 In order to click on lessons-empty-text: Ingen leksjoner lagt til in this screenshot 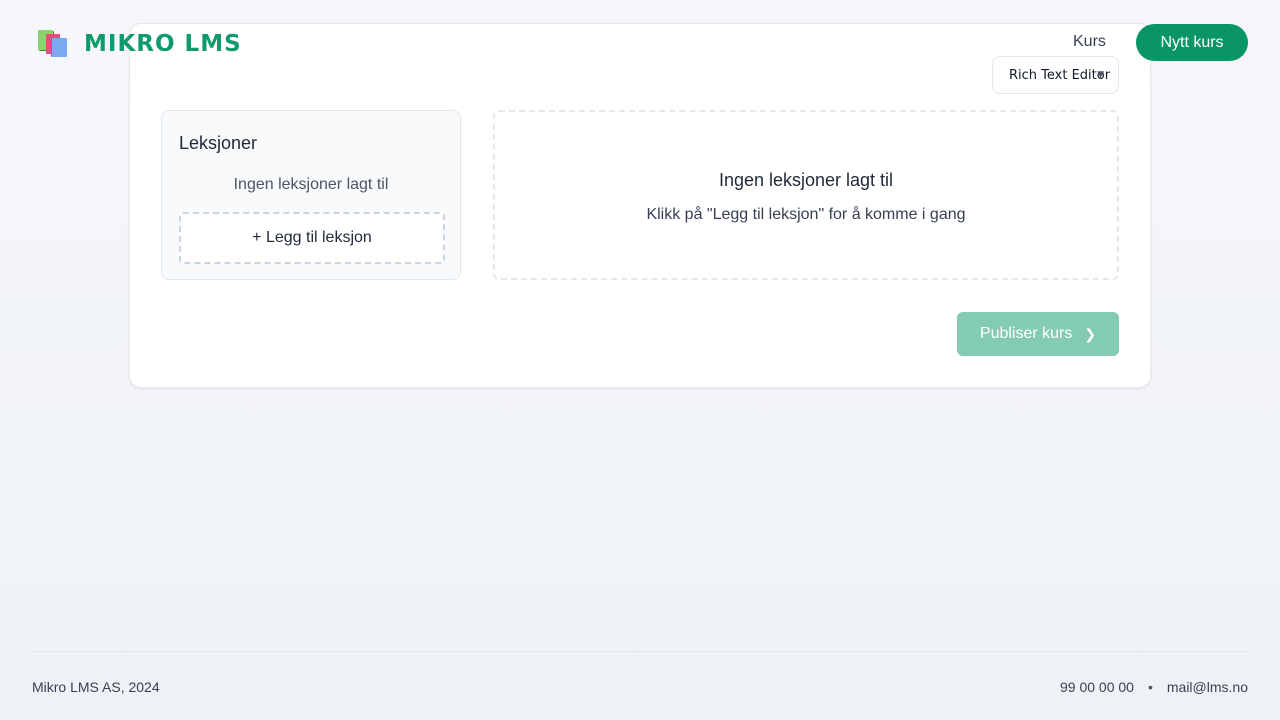, I will do `click(311, 184)`.